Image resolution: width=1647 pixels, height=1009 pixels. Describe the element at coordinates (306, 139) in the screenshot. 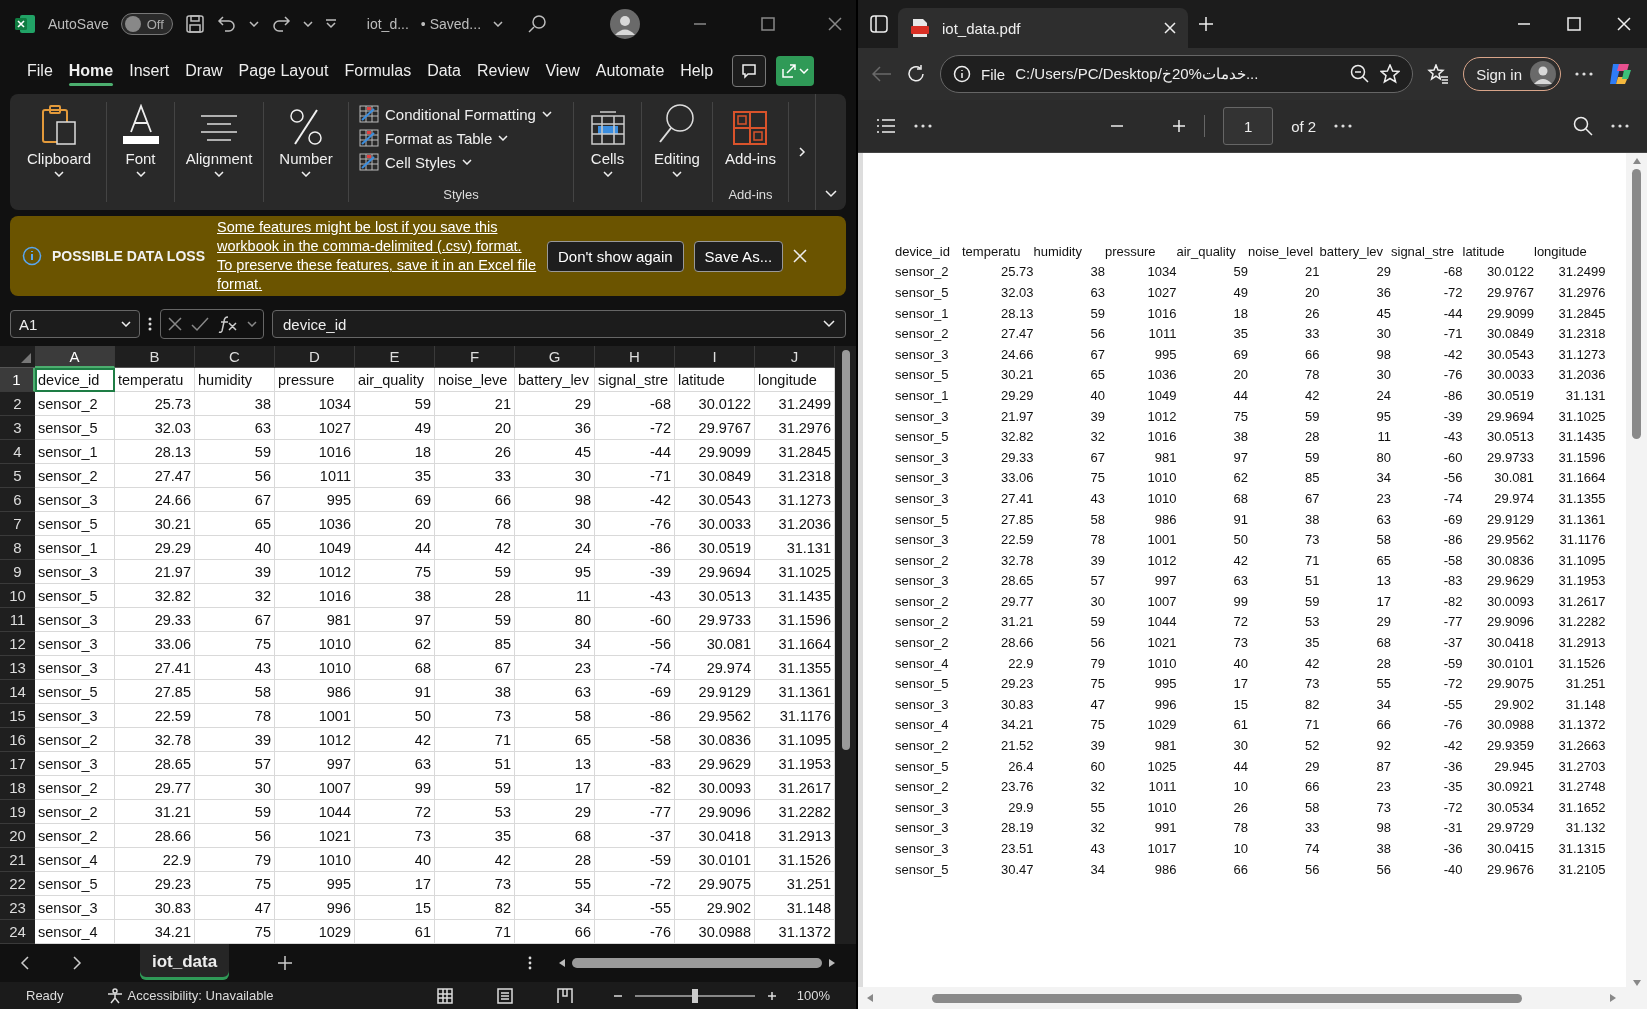

I see `ribbon-button: Number` at that location.